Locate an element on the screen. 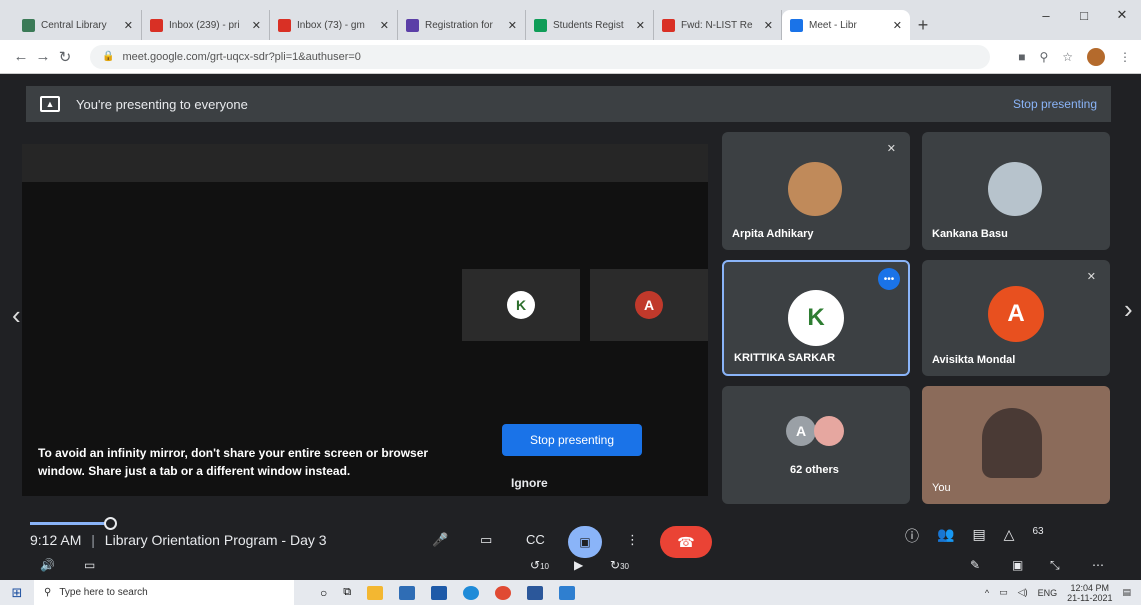 The image size is (1141, 605). reload-icon: ↻ is located at coordinates (65, 57).